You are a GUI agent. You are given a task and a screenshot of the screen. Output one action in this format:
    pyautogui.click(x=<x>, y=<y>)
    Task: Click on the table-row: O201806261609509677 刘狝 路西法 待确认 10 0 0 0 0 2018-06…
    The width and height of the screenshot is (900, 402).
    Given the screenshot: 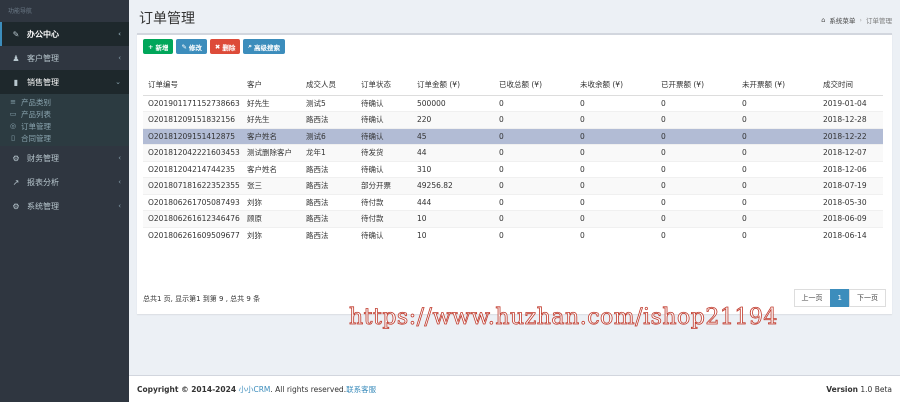 What is the action you would take?
    pyautogui.click(x=513, y=235)
    